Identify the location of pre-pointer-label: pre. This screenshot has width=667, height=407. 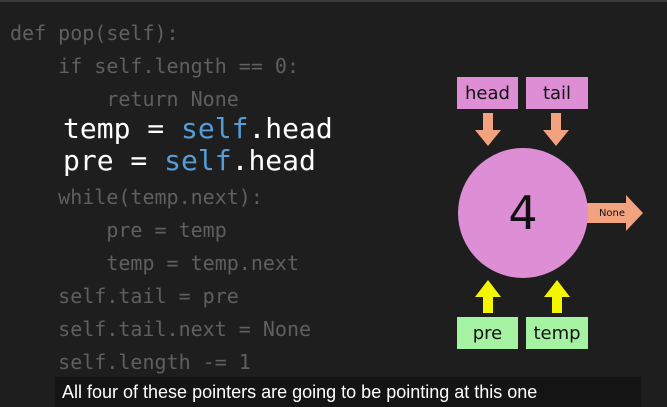
(487, 333).